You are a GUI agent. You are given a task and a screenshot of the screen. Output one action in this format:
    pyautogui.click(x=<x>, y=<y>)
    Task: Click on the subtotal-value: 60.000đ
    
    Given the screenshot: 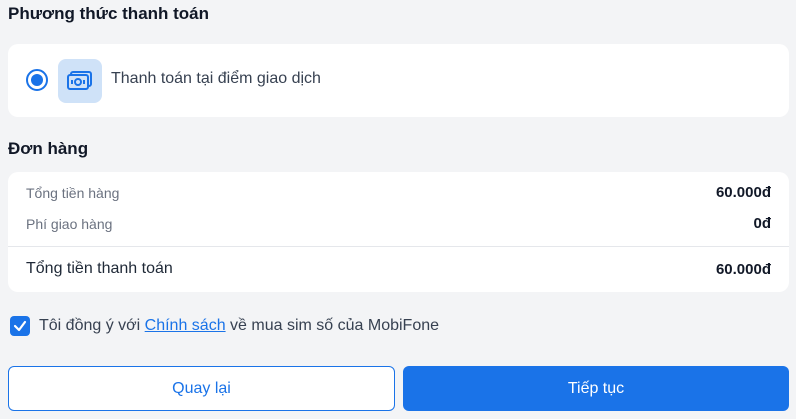 What is the action you would take?
    pyautogui.click(x=743, y=192)
    